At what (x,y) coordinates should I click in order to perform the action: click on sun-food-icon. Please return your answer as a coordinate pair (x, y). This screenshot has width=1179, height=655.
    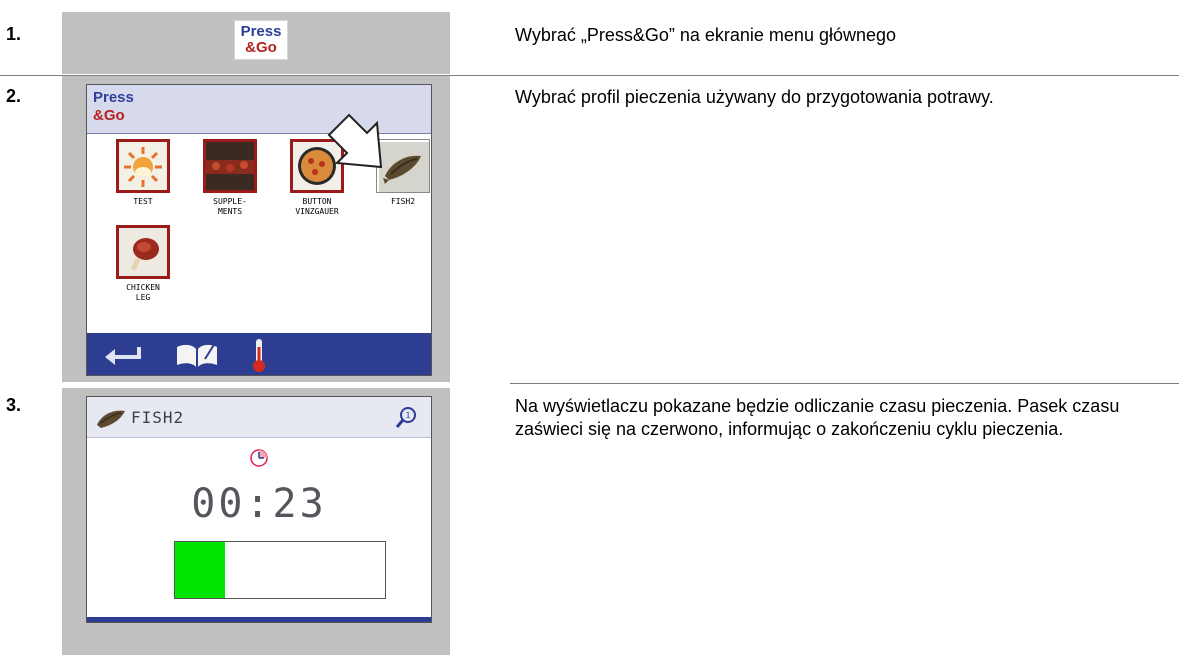
    Looking at the image, I should click on (143, 166).